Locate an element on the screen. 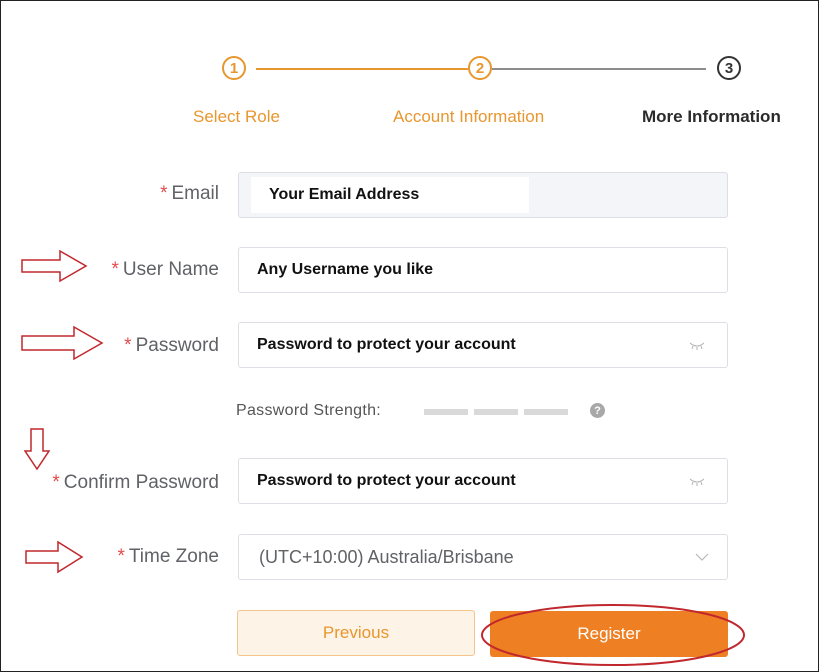  username-input: Any Username you like is located at coordinates (483, 270).